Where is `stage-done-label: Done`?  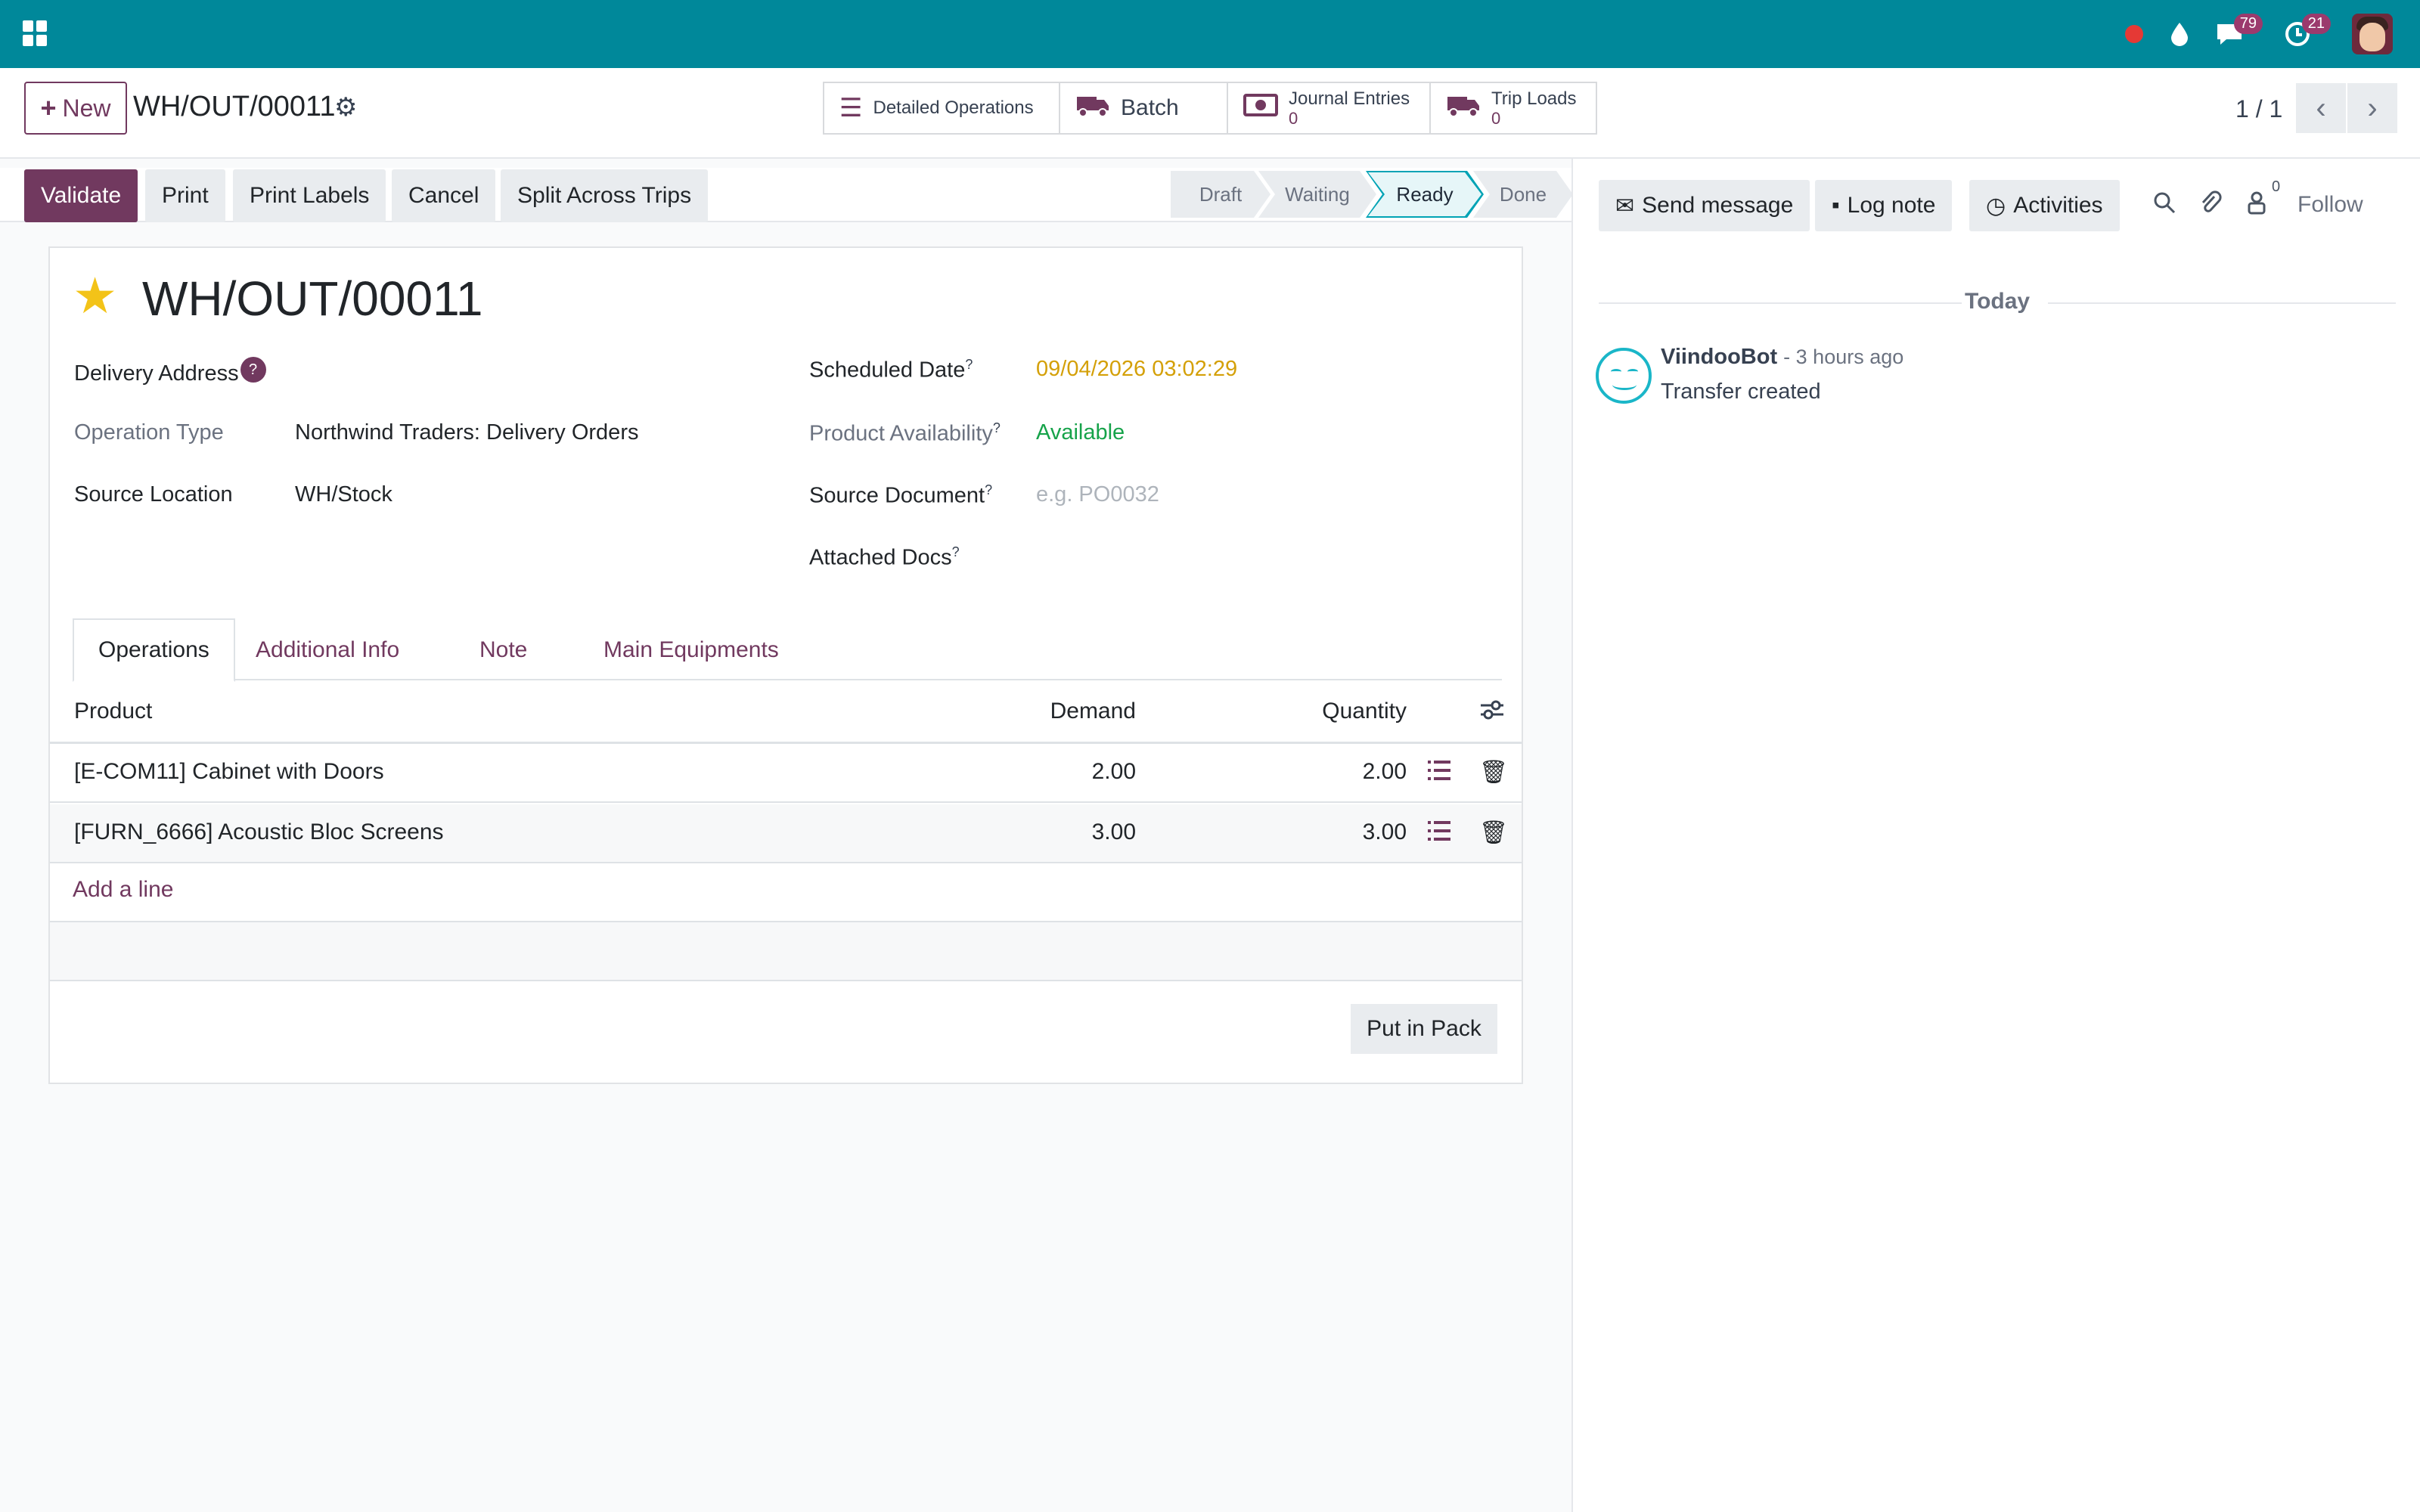
stage-done-label: Done is located at coordinates (1523, 194).